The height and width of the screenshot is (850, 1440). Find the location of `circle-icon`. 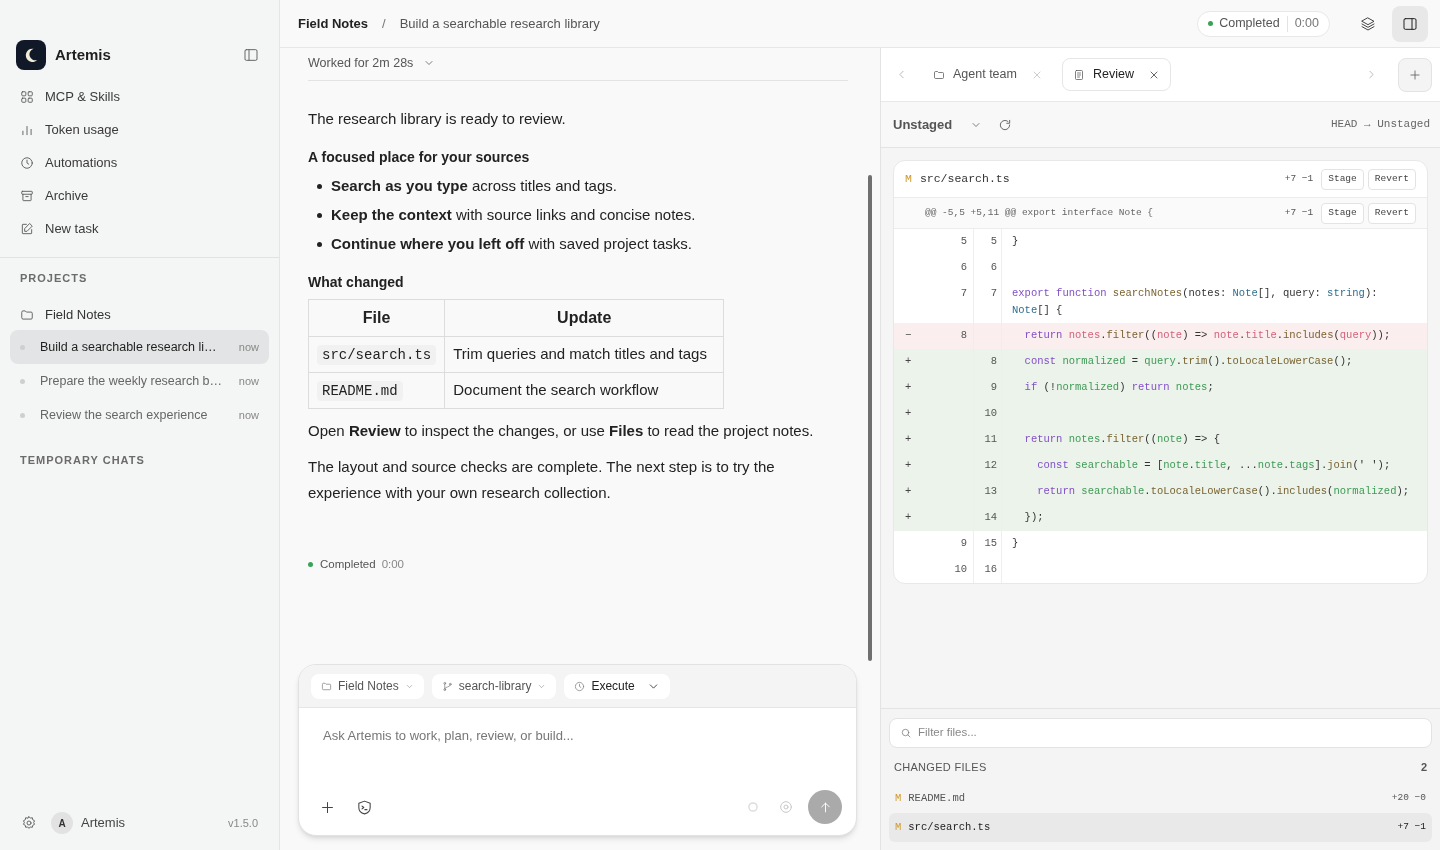

circle-icon is located at coordinates (753, 807).